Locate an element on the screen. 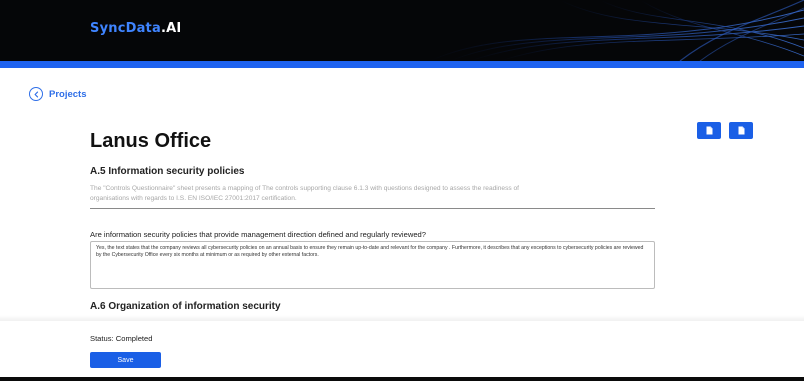 This screenshot has height=381, width=804. footer-panel is located at coordinates (402, 349).